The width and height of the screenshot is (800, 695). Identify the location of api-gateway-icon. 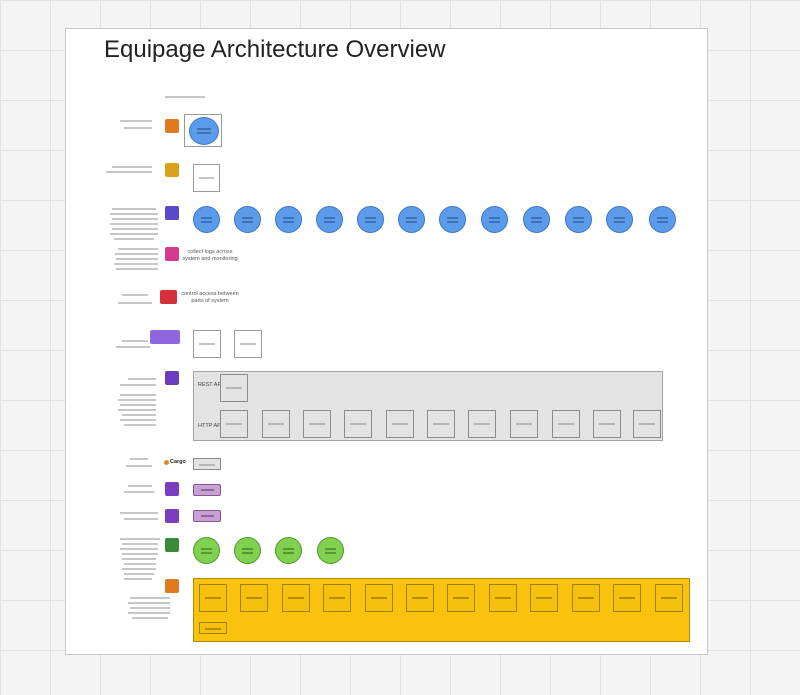
(172, 378).